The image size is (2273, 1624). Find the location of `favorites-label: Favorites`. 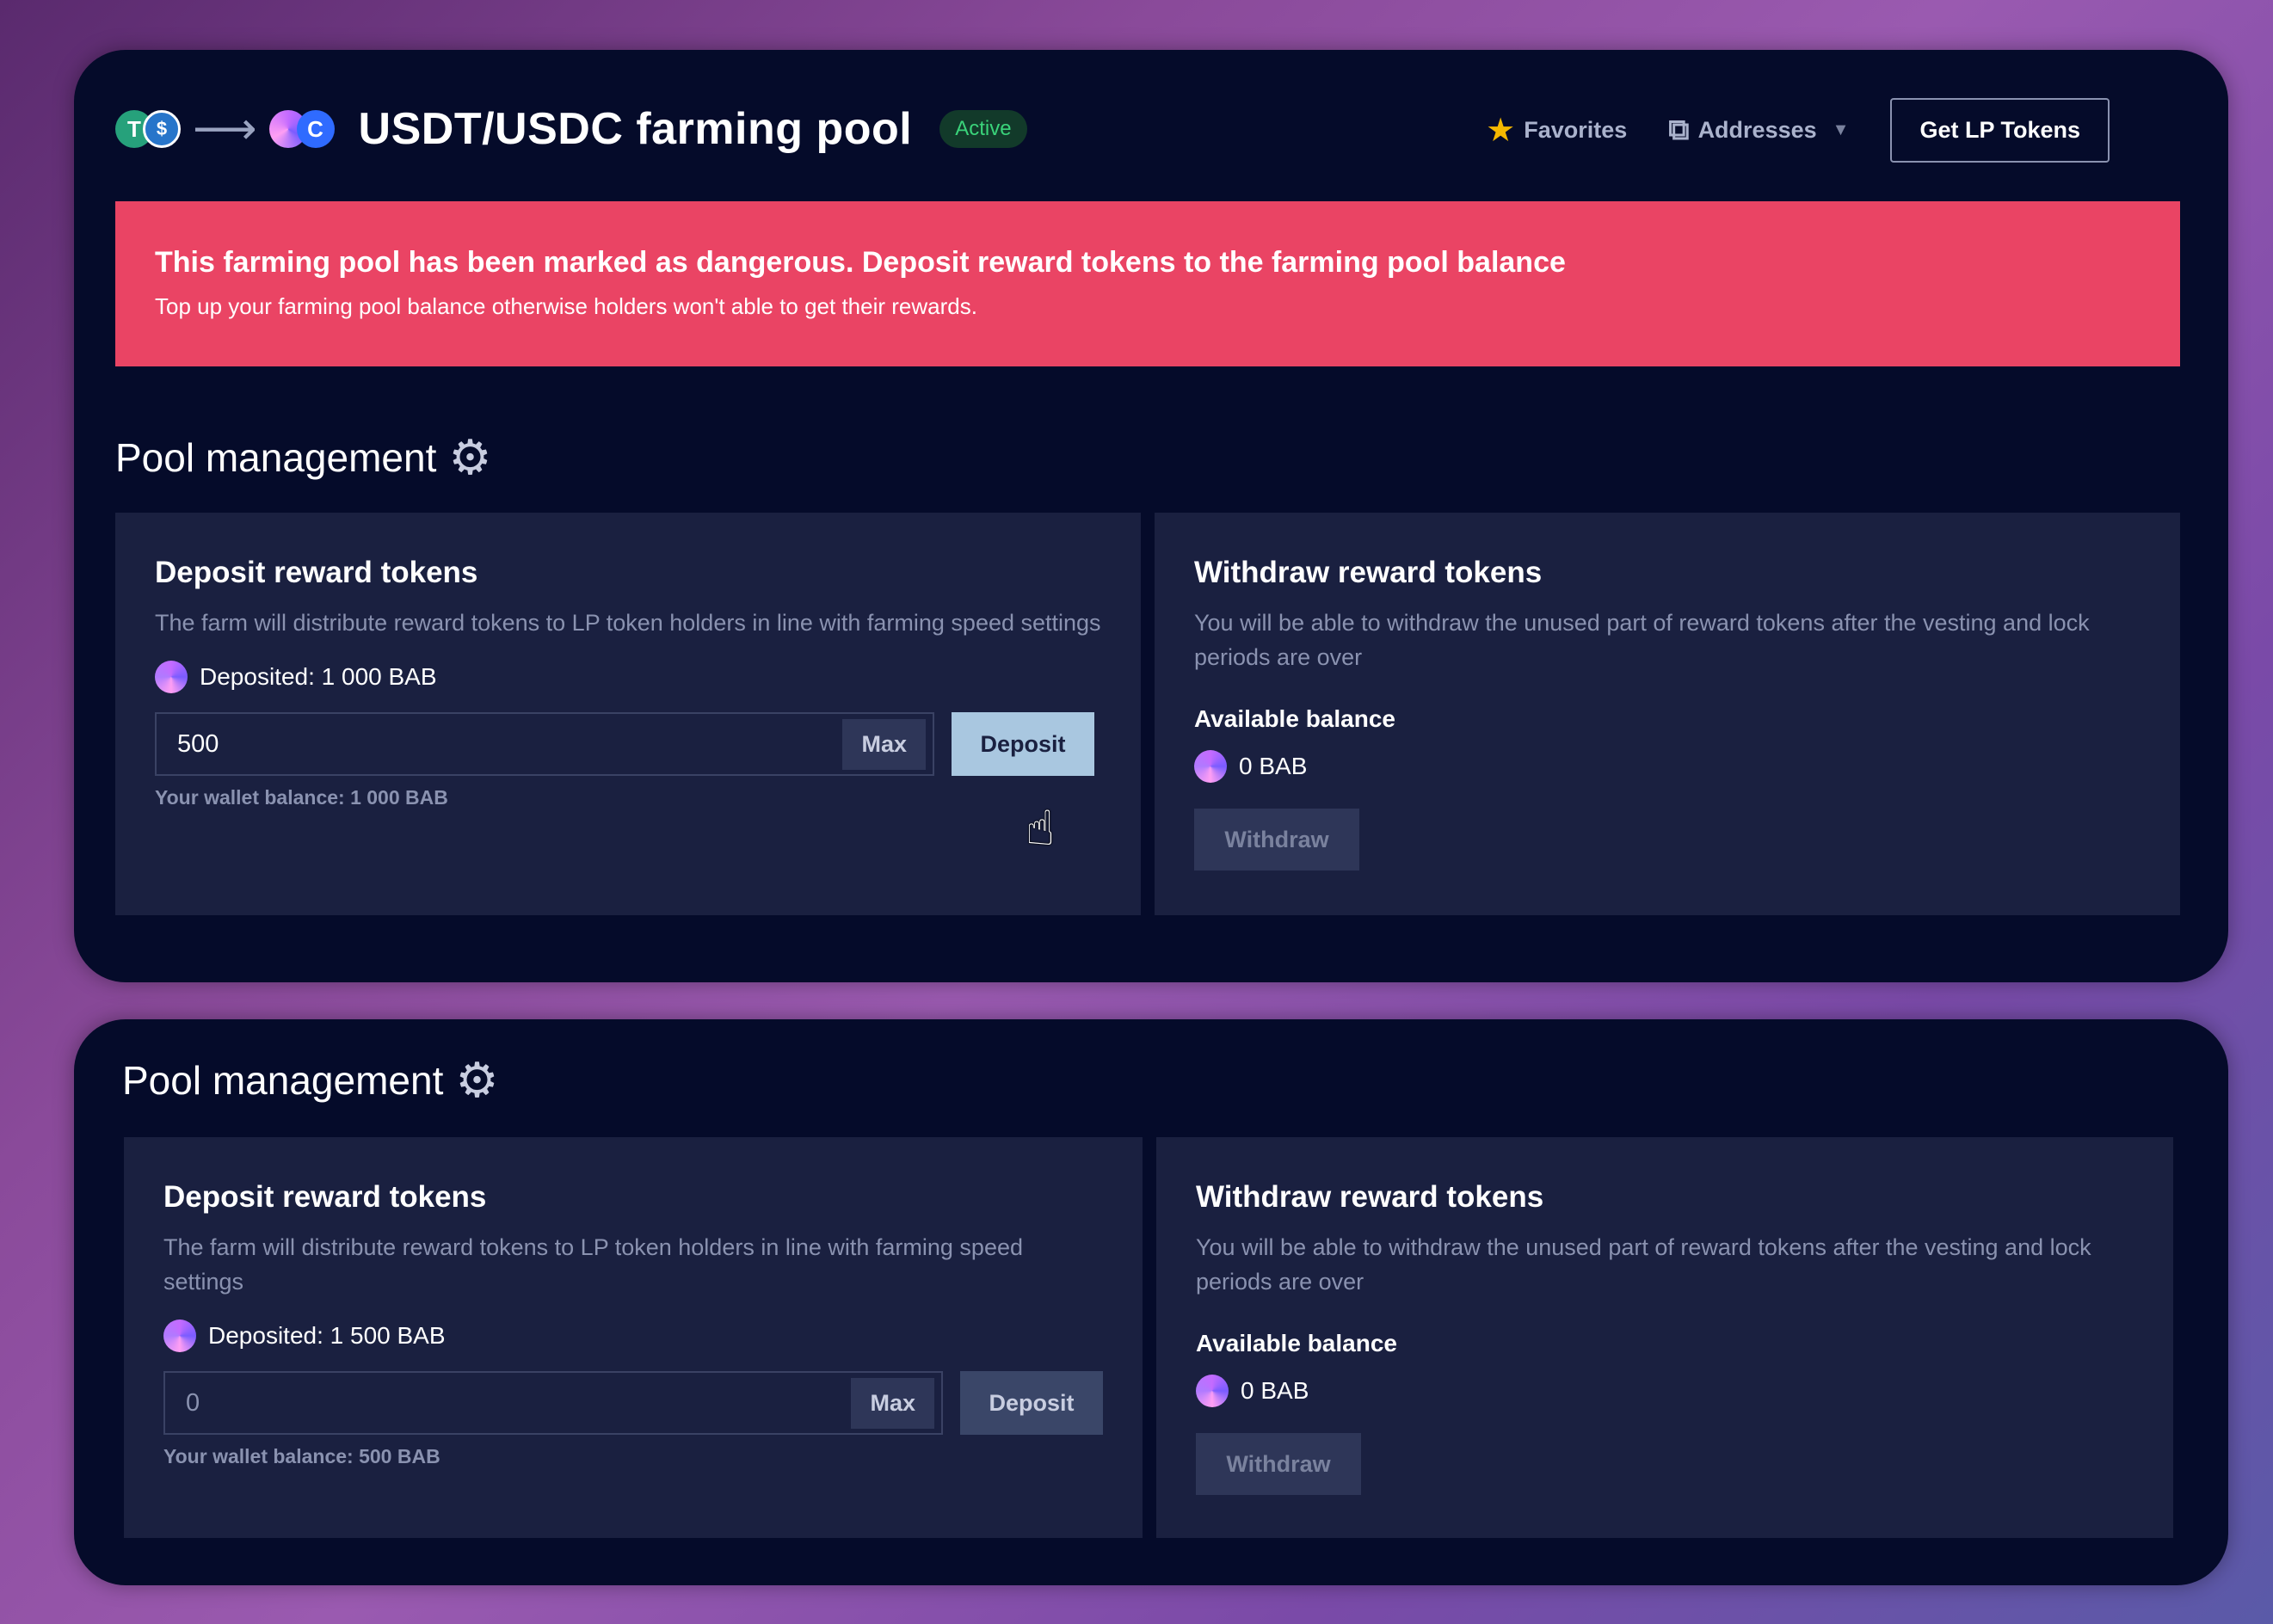

favorites-label: Favorites is located at coordinates (1576, 130).